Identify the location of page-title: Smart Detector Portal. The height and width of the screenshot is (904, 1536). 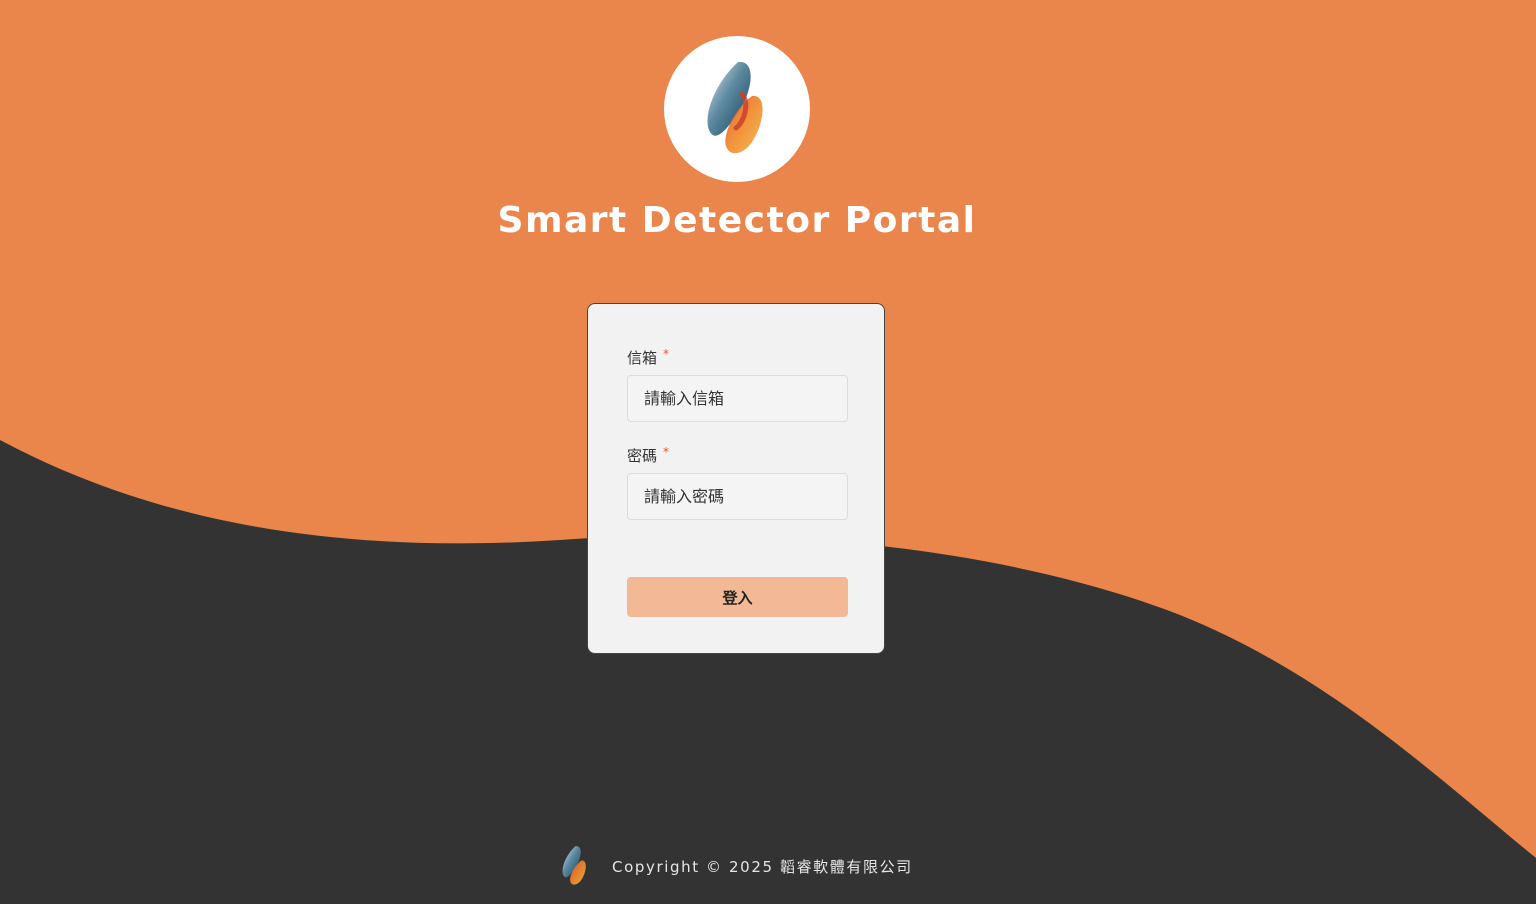
(737, 220).